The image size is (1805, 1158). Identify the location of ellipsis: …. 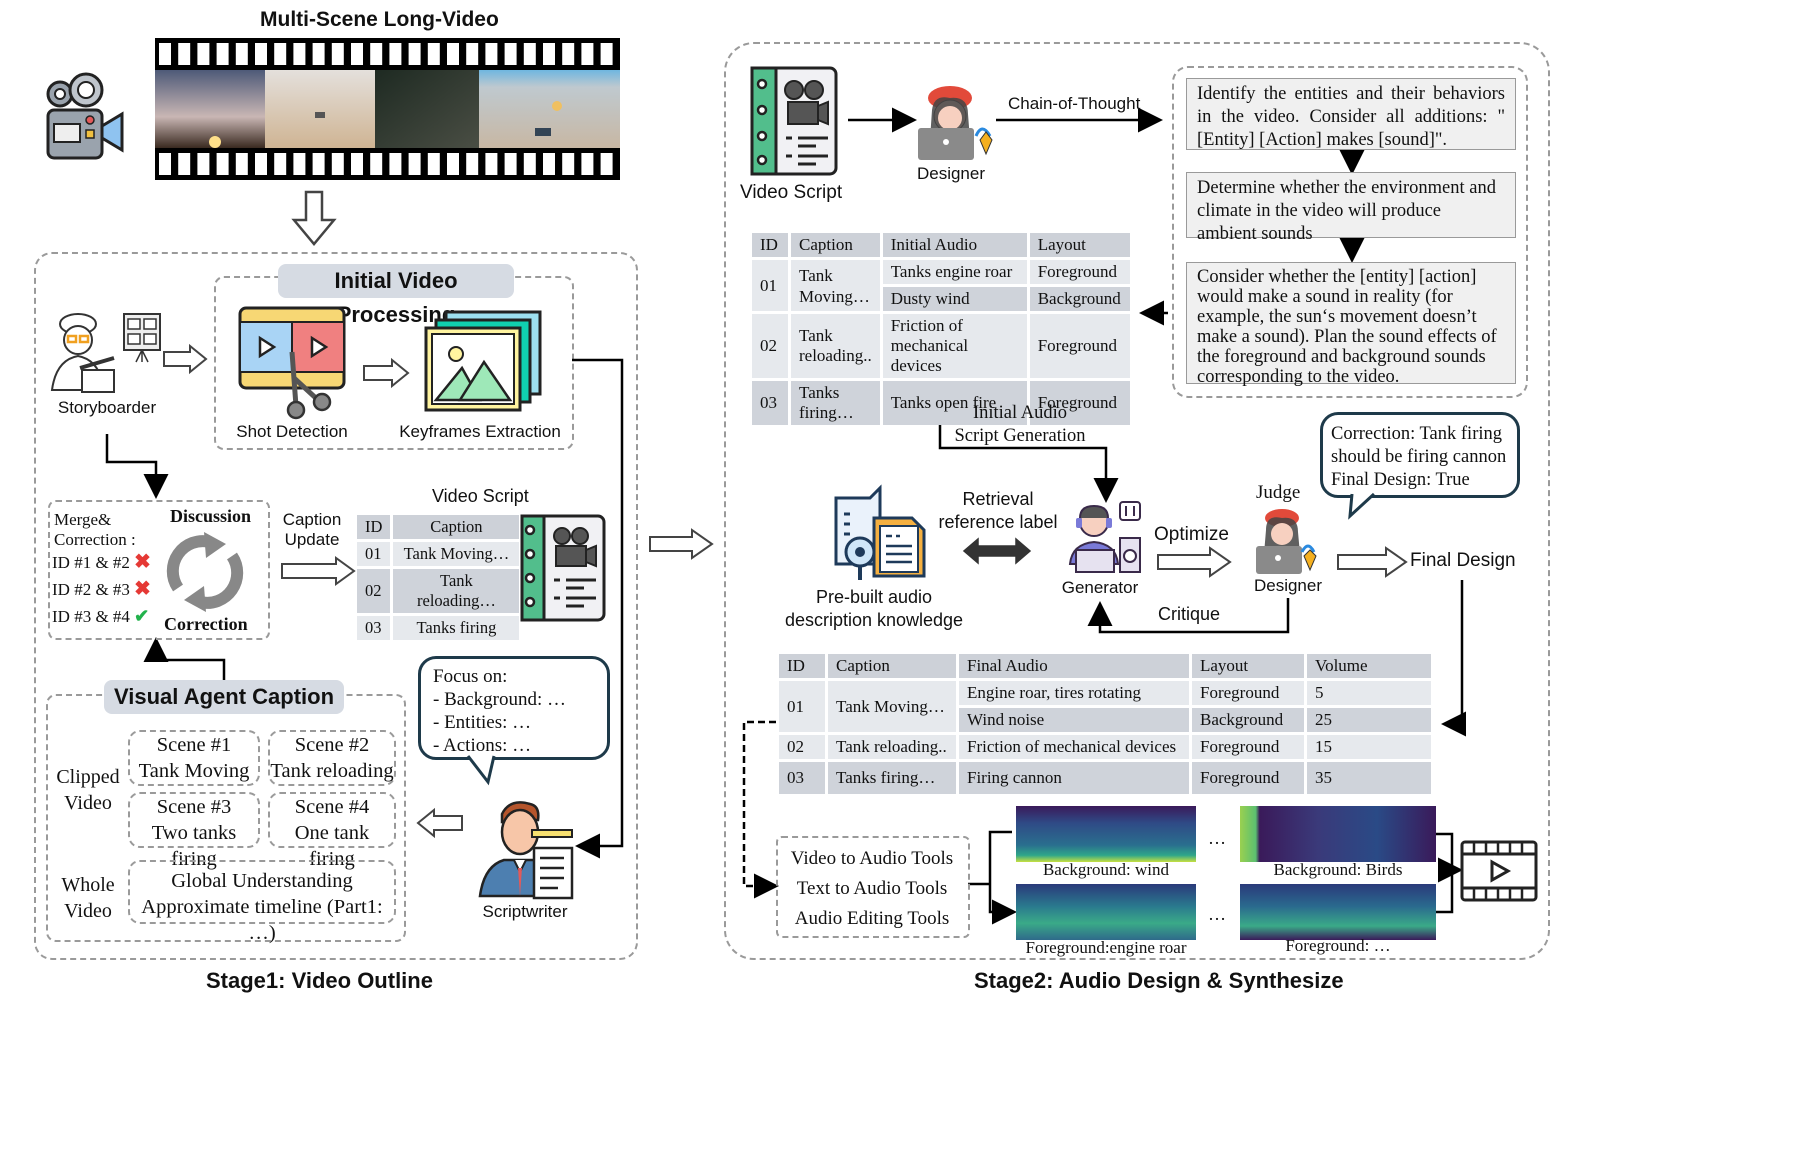
(1217, 914).